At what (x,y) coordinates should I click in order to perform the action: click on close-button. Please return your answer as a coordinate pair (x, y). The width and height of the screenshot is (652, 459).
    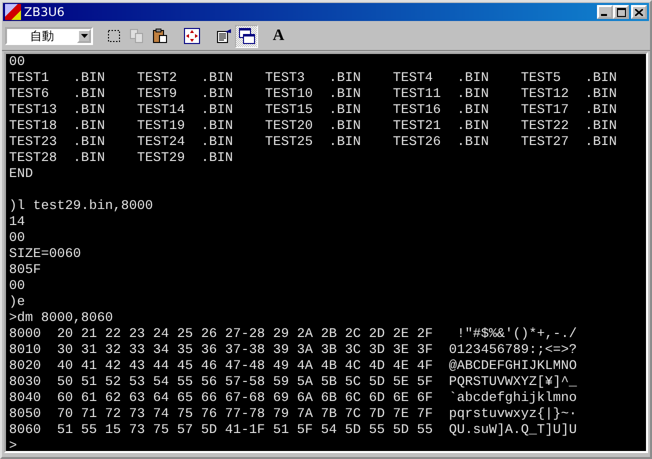
    Looking at the image, I should click on (639, 12).